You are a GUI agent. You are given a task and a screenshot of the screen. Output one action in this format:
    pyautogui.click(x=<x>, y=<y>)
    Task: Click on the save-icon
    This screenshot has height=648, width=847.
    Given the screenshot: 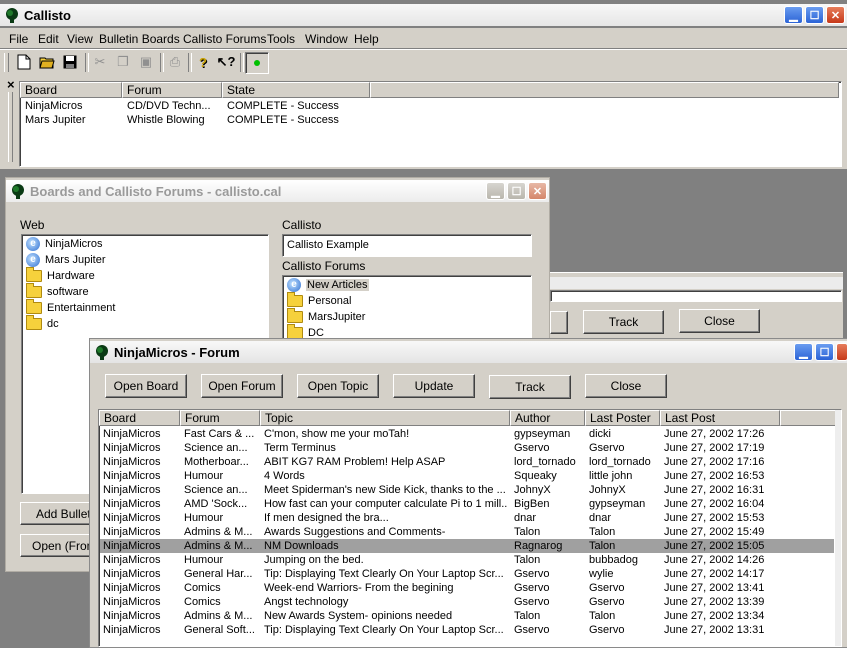 What is the action you would take?
    pyautogui.click(x=70, y=62)
    